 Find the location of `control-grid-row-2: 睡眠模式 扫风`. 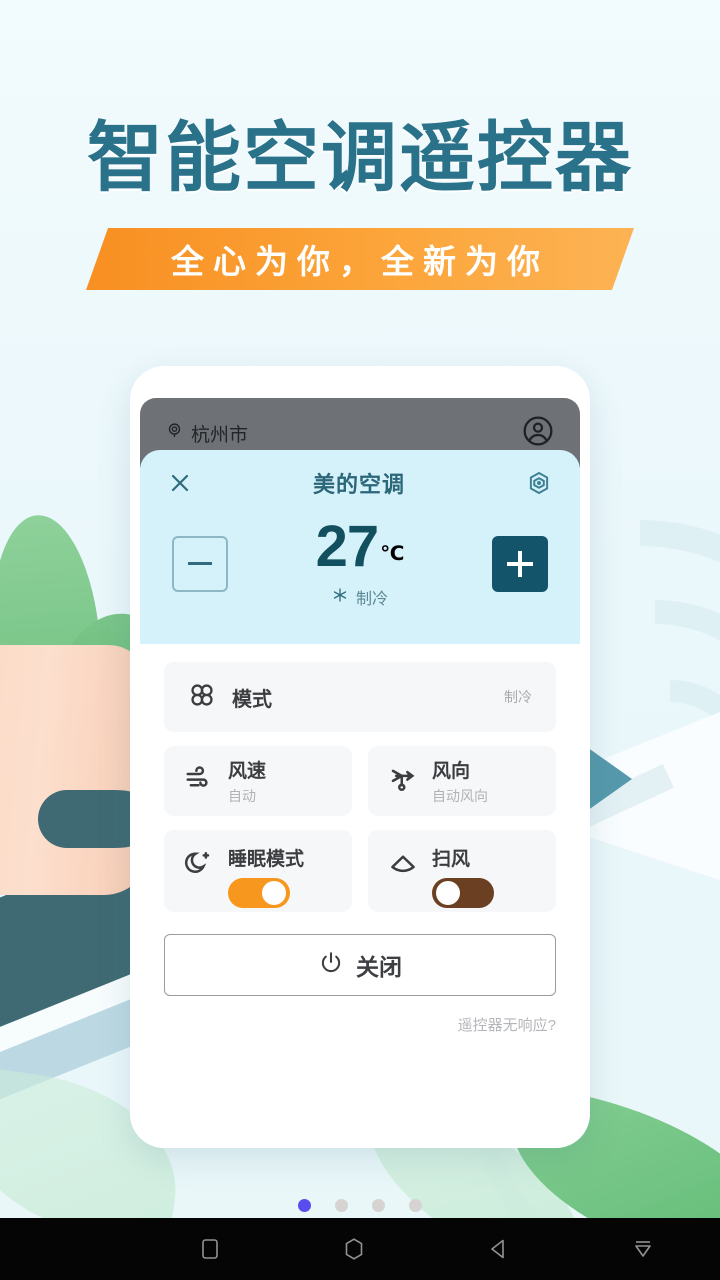

control-grid-row-2: 睡眠模式 扫风 is located at coordinates (360, 871).